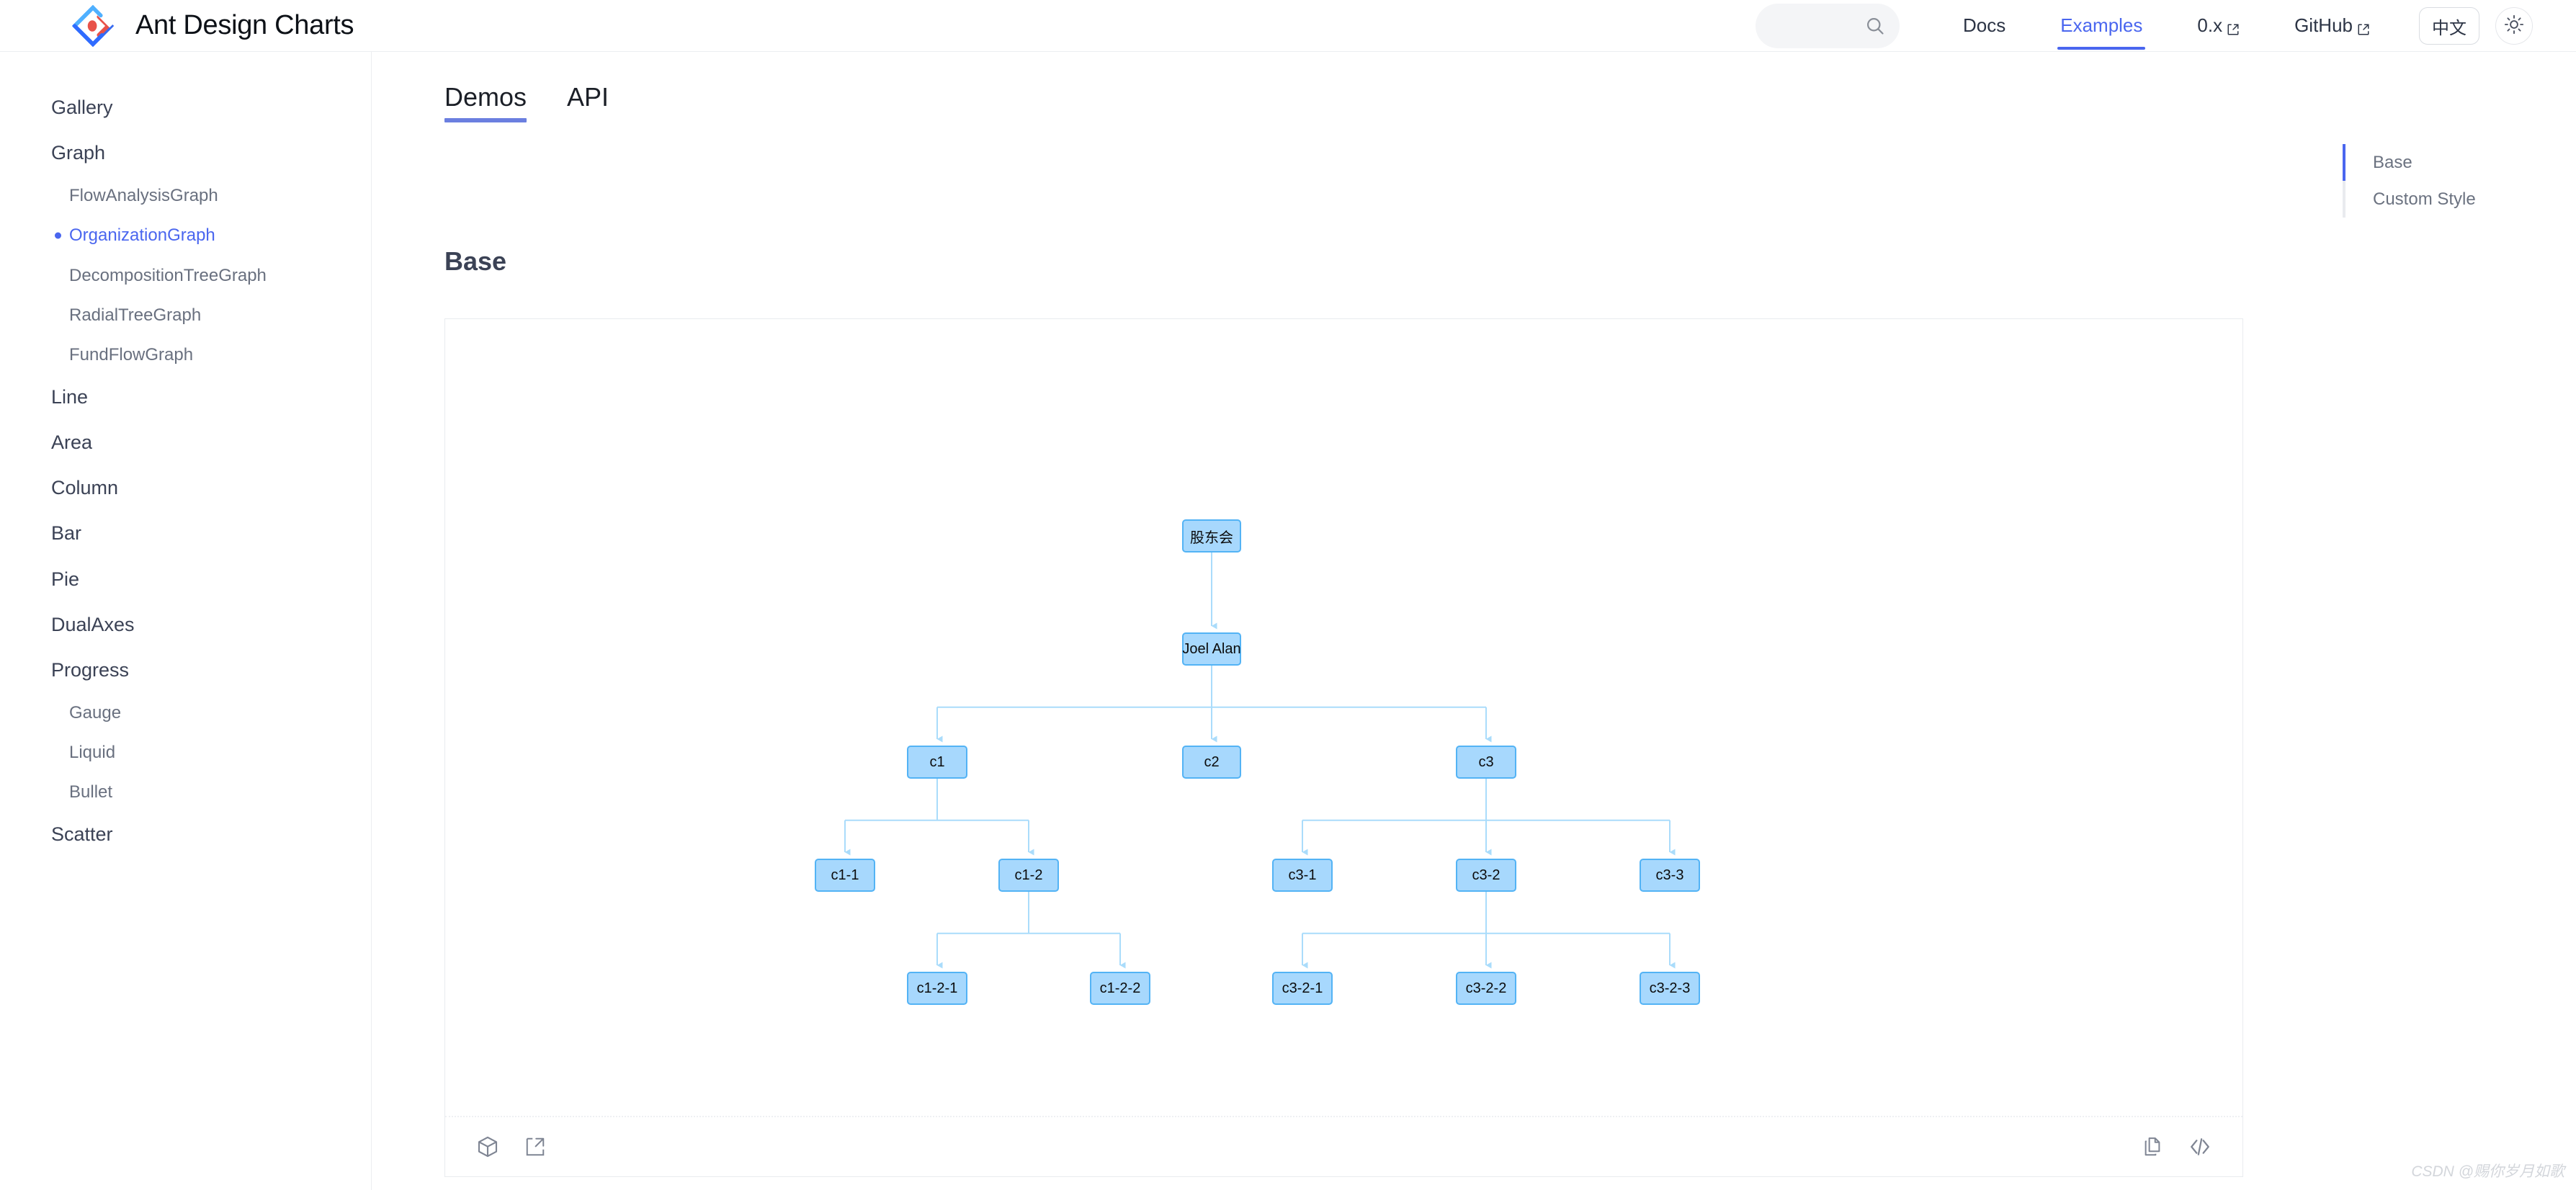 This screenshot has height=1190, width=2576. I want to click on sidebar-item-radialtreegraph: RadialTreeGraph, so click(185, 315).